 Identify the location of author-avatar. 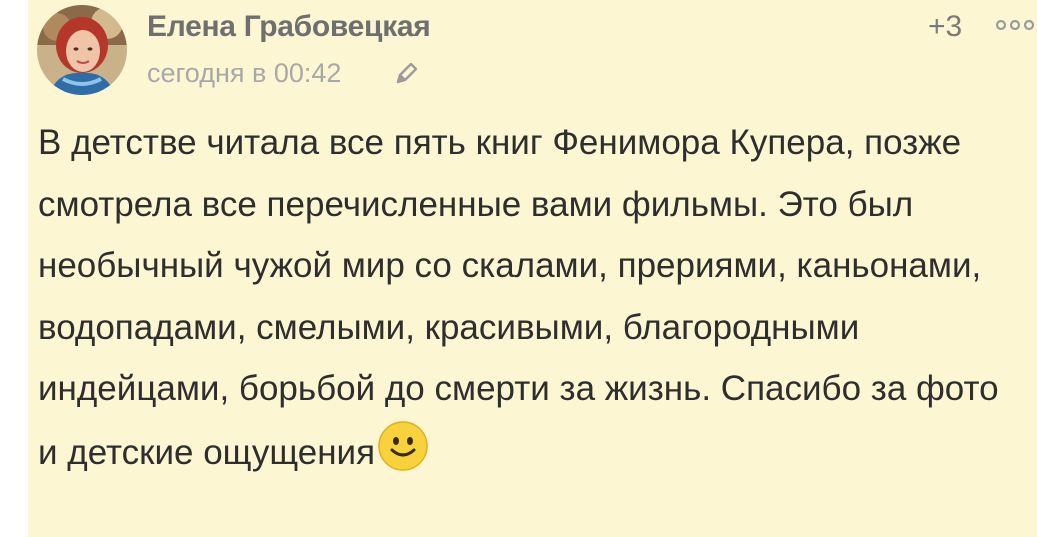
(82, 50).